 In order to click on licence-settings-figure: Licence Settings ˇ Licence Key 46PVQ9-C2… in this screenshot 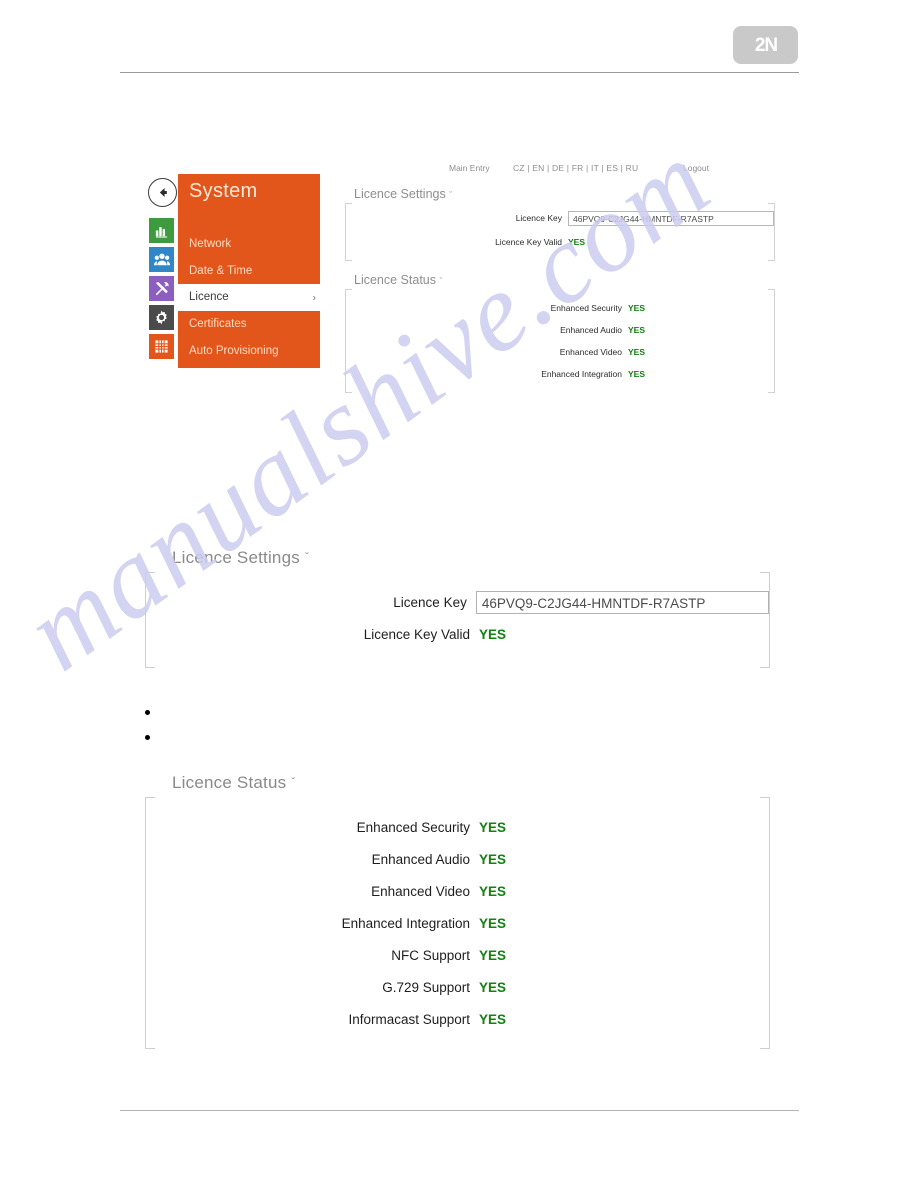, I will do `click(457, 608)`.